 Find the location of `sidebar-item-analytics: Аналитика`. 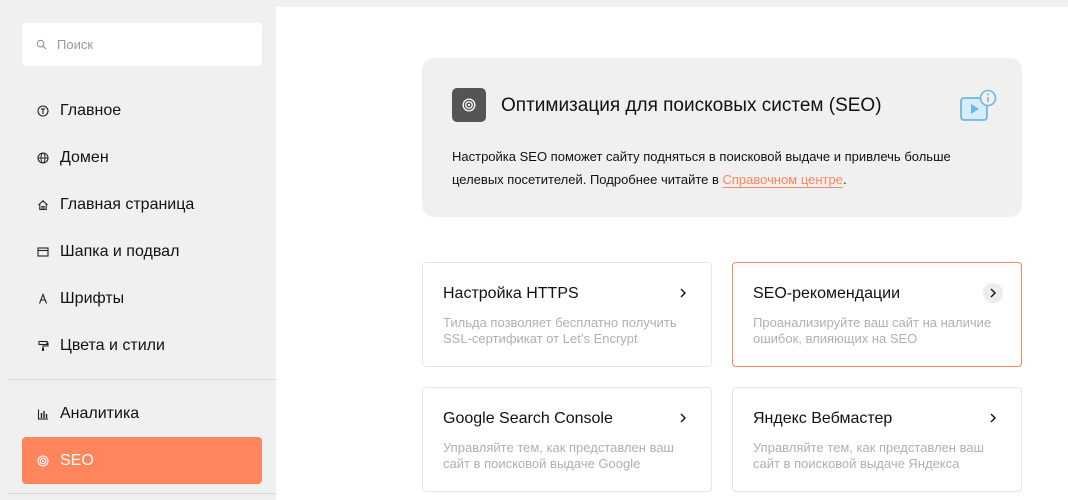

sidebar-item-analytics: Аналитика is located at coordinates (142, 413).